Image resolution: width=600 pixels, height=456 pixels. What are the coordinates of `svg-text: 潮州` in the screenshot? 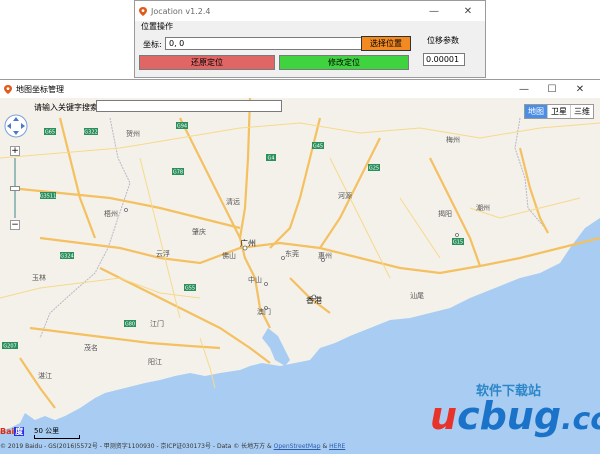 It's located at (483, 207).